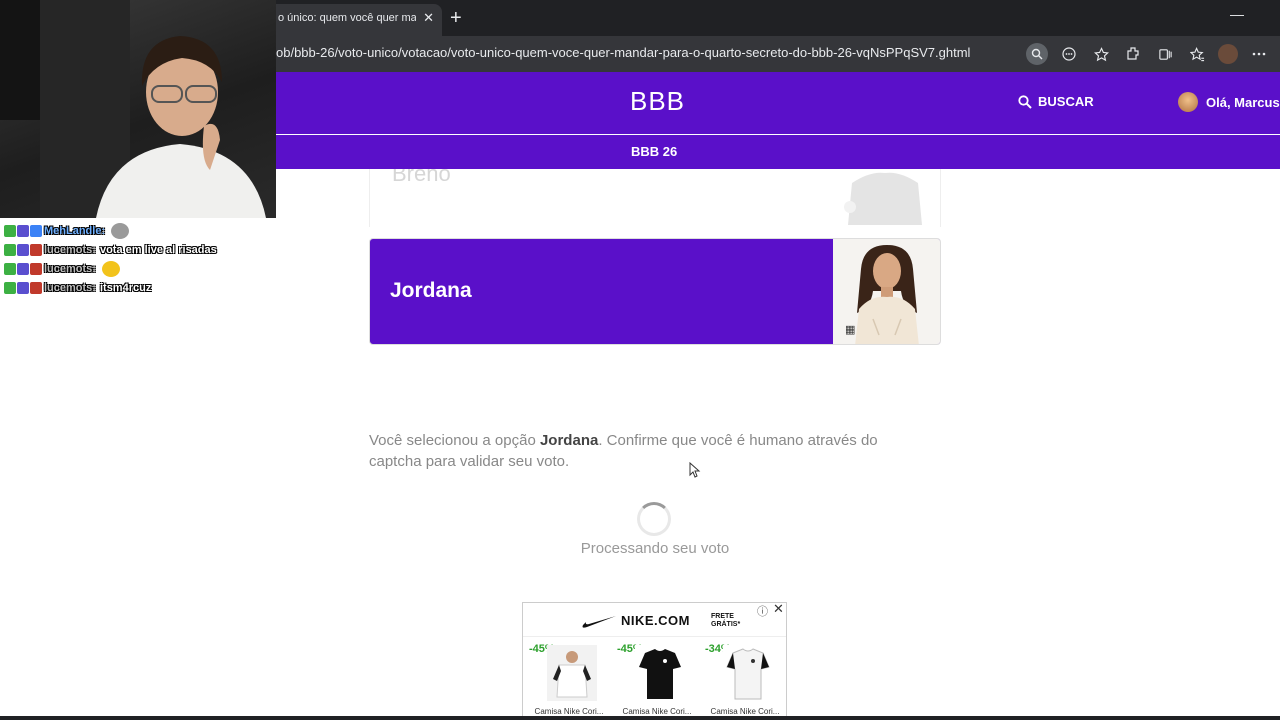 This screenshot has width=1280, height=720. I want to click on toolbar-icons, so click(1148, 54).